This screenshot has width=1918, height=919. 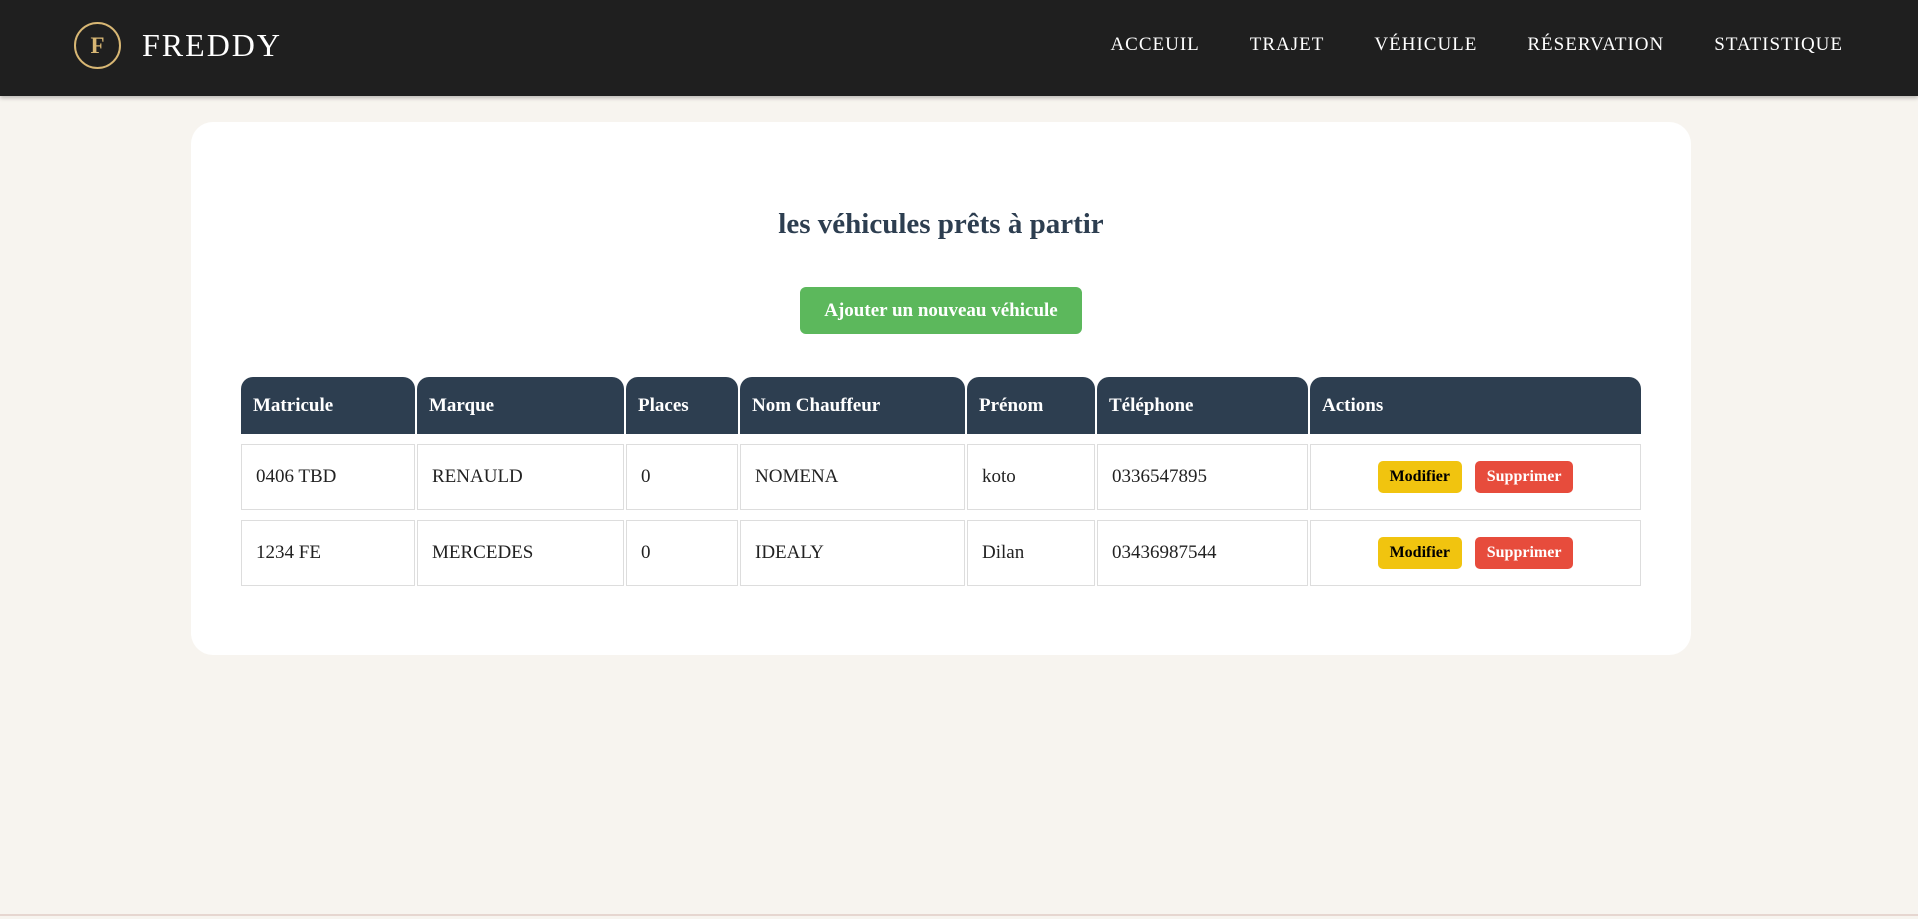 What do you see at coordinates (328, 553) in the screenshot?
I see `cell-matricule: 1234 FE` at bounding box center [328, 553].